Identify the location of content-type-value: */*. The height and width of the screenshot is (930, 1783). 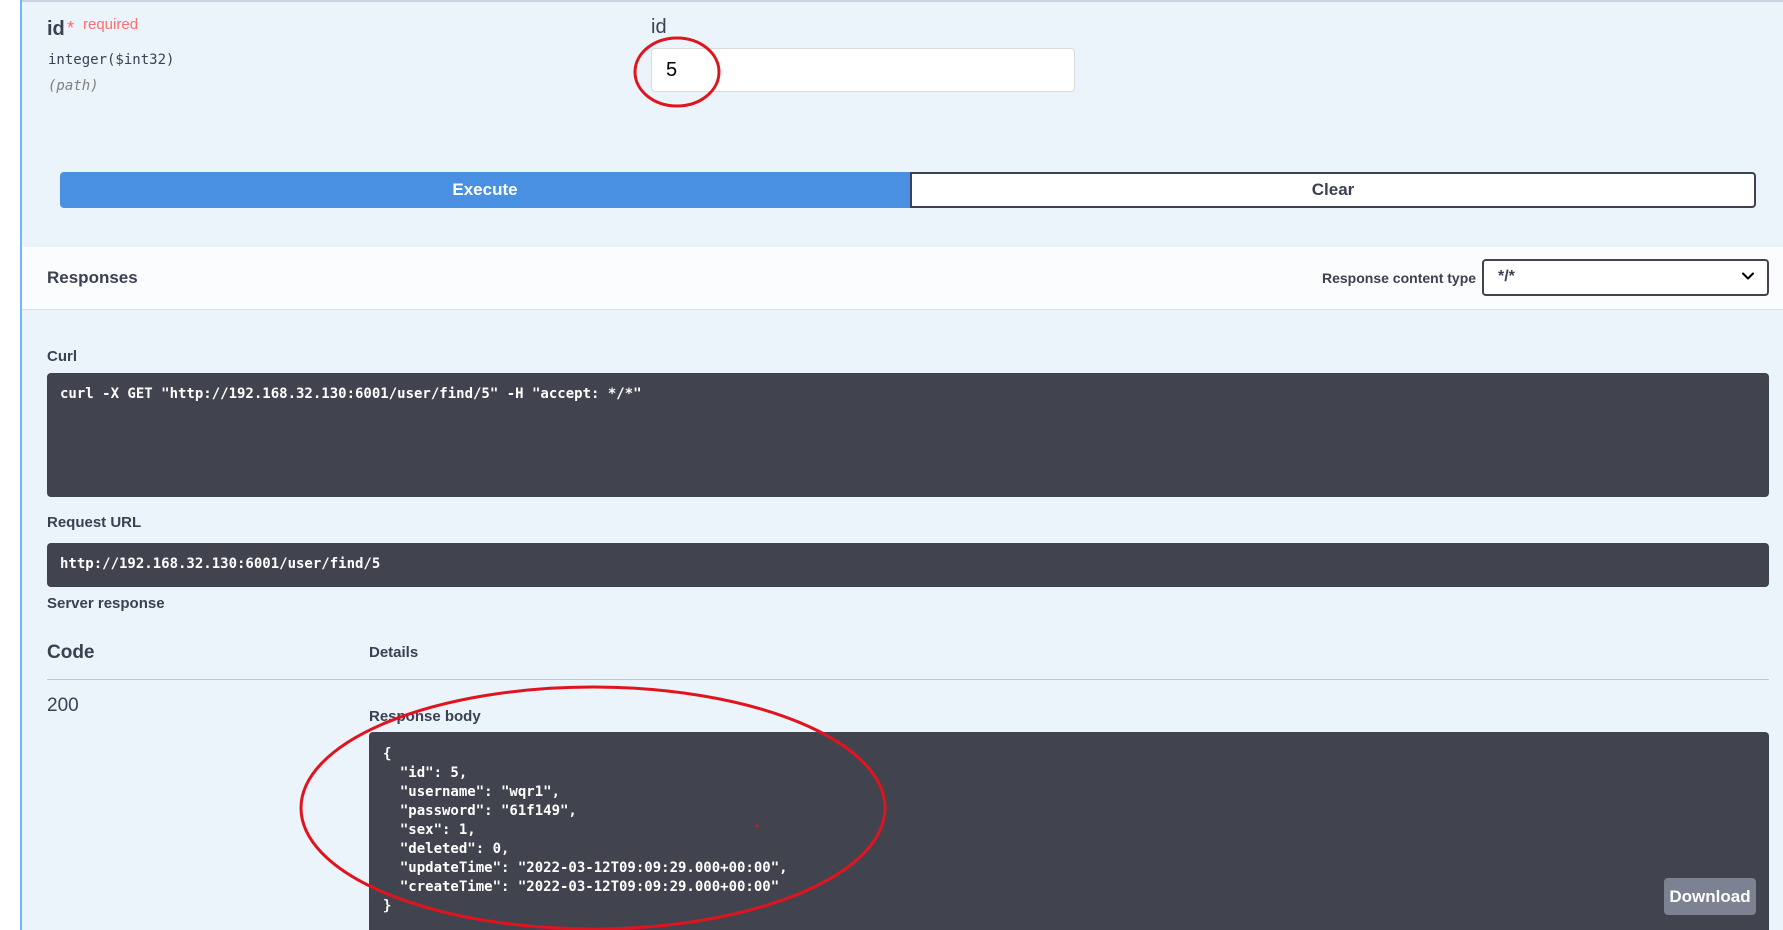
(1506, 276).